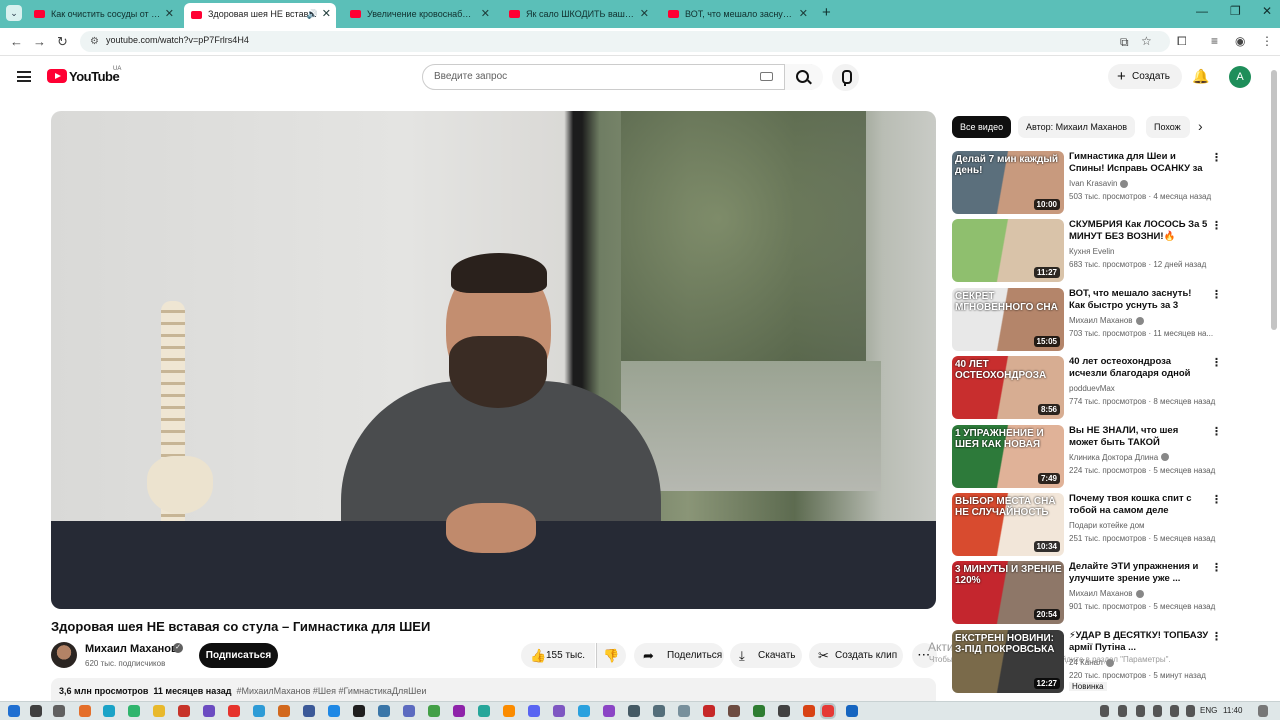  What do you see at coordinates (625, 41) in the screenshot?
I see `url-bar: ⚙ youtube.com/watch?v=pP7Frlrs4H4 ⧉ ☆` at bounding box center [625, 41].